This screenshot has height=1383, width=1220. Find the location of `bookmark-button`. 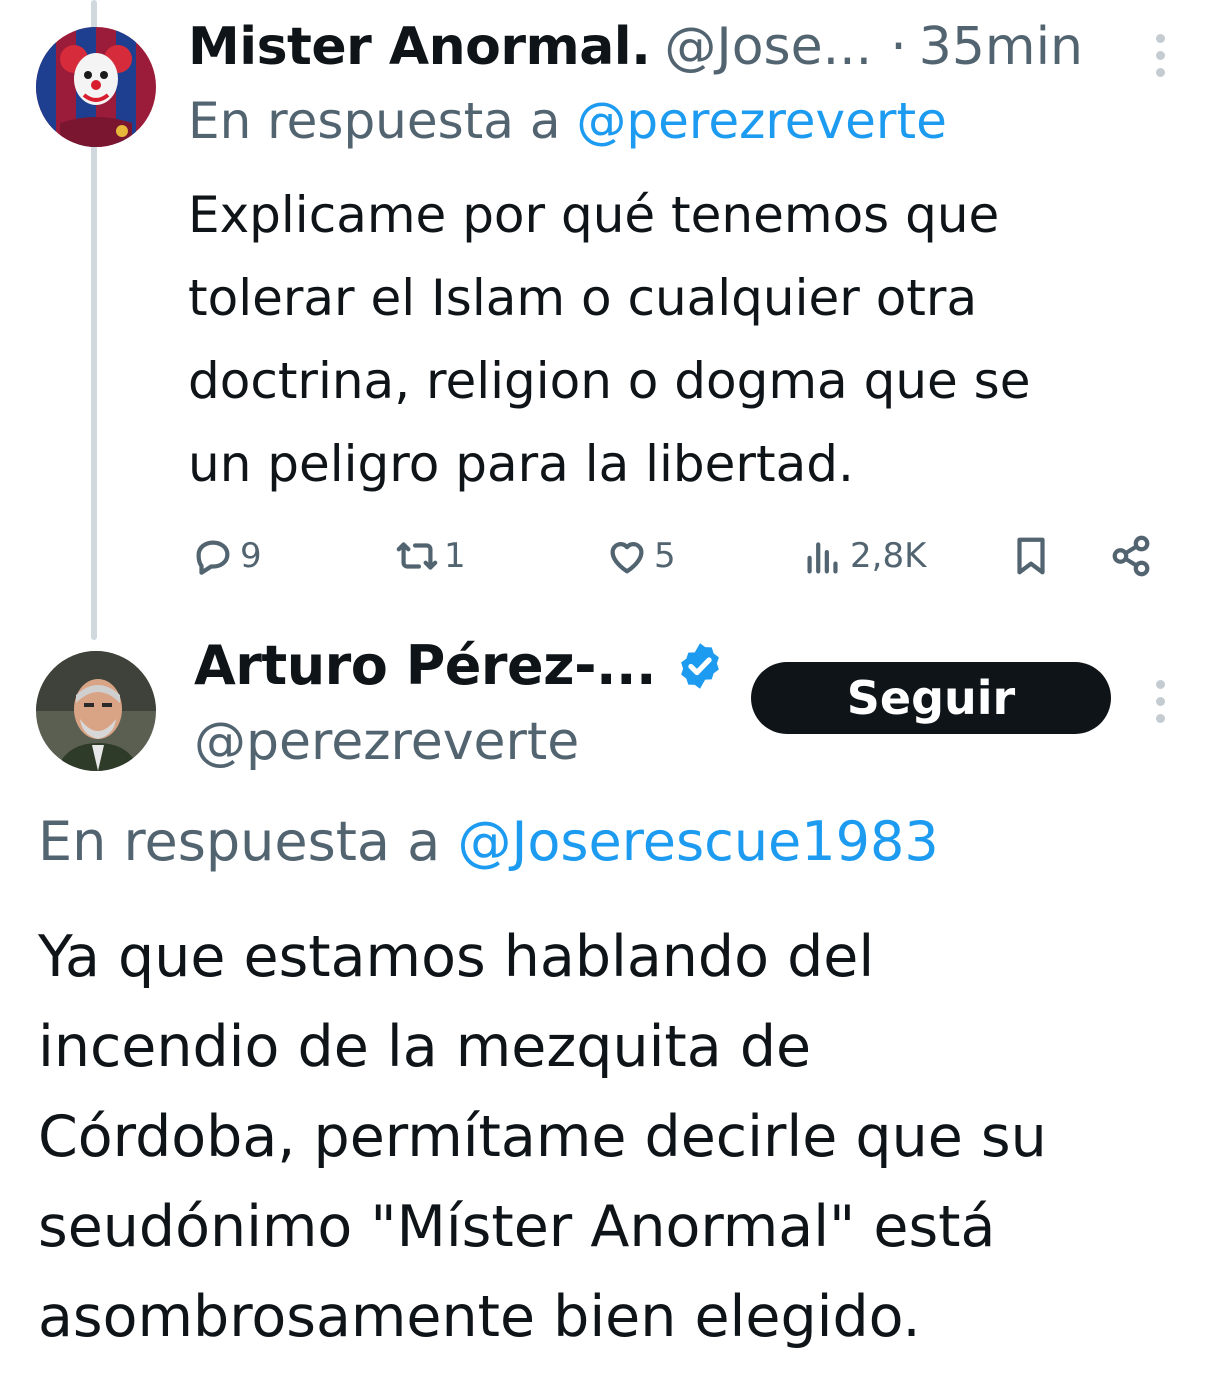

bookmark-button is located at coordinates (1031, 556).